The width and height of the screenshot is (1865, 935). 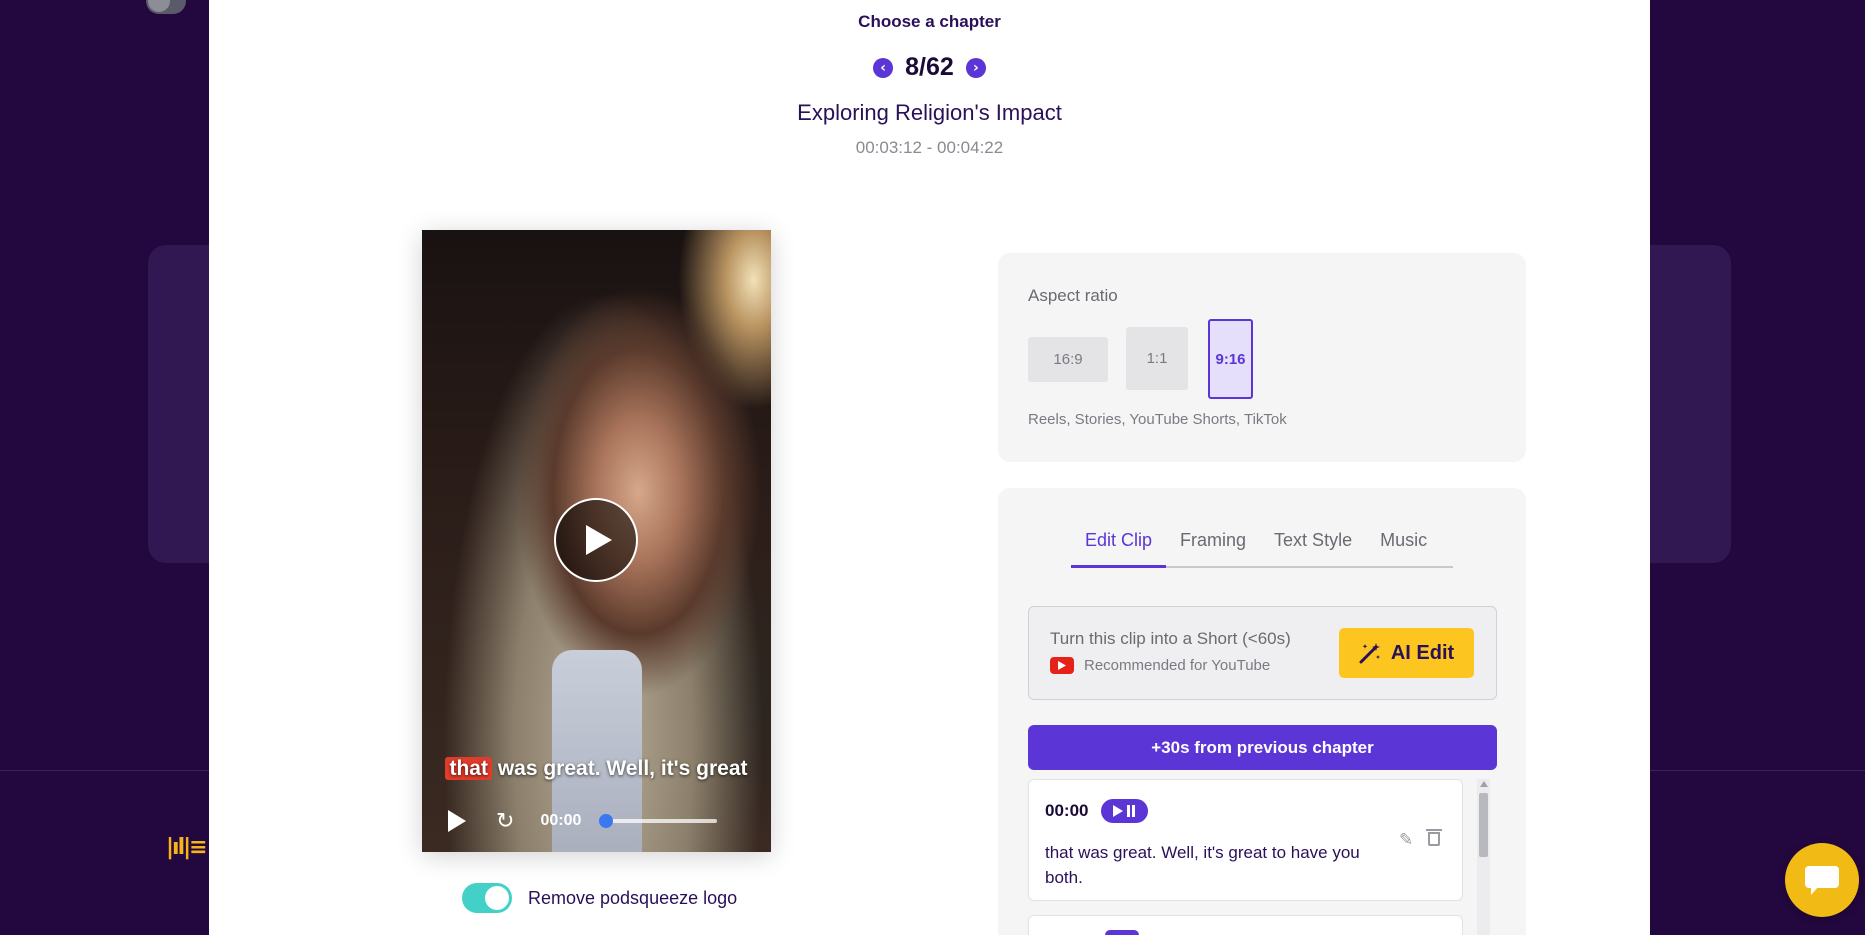 What do you see at coordinates (1369, 653) in the screenshot?
I see `magic-wand-icon` at bounding box center [1369, 653].